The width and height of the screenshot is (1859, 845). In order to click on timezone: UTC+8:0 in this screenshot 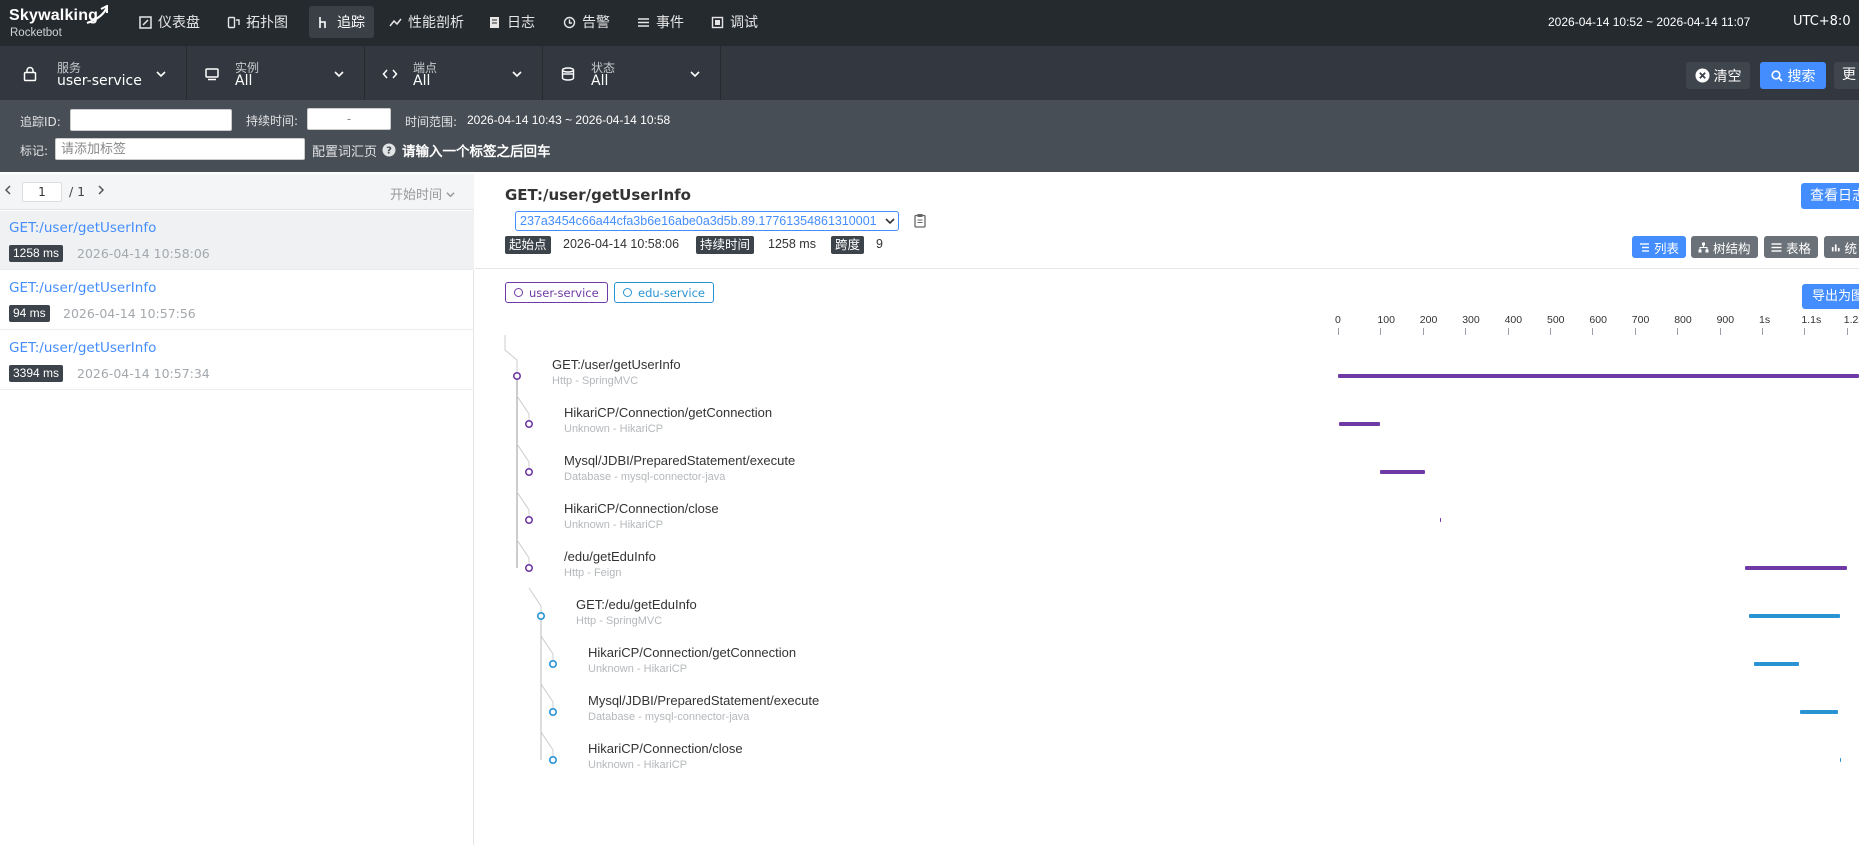, I will do `click(1822, 21)`.